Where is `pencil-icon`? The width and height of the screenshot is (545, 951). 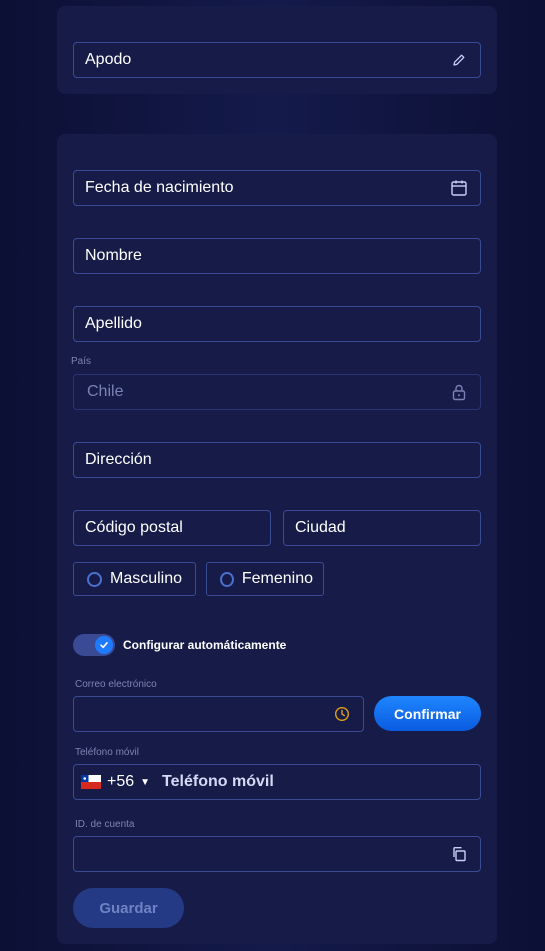 pencil-icon is located at coordinates (459, 60).